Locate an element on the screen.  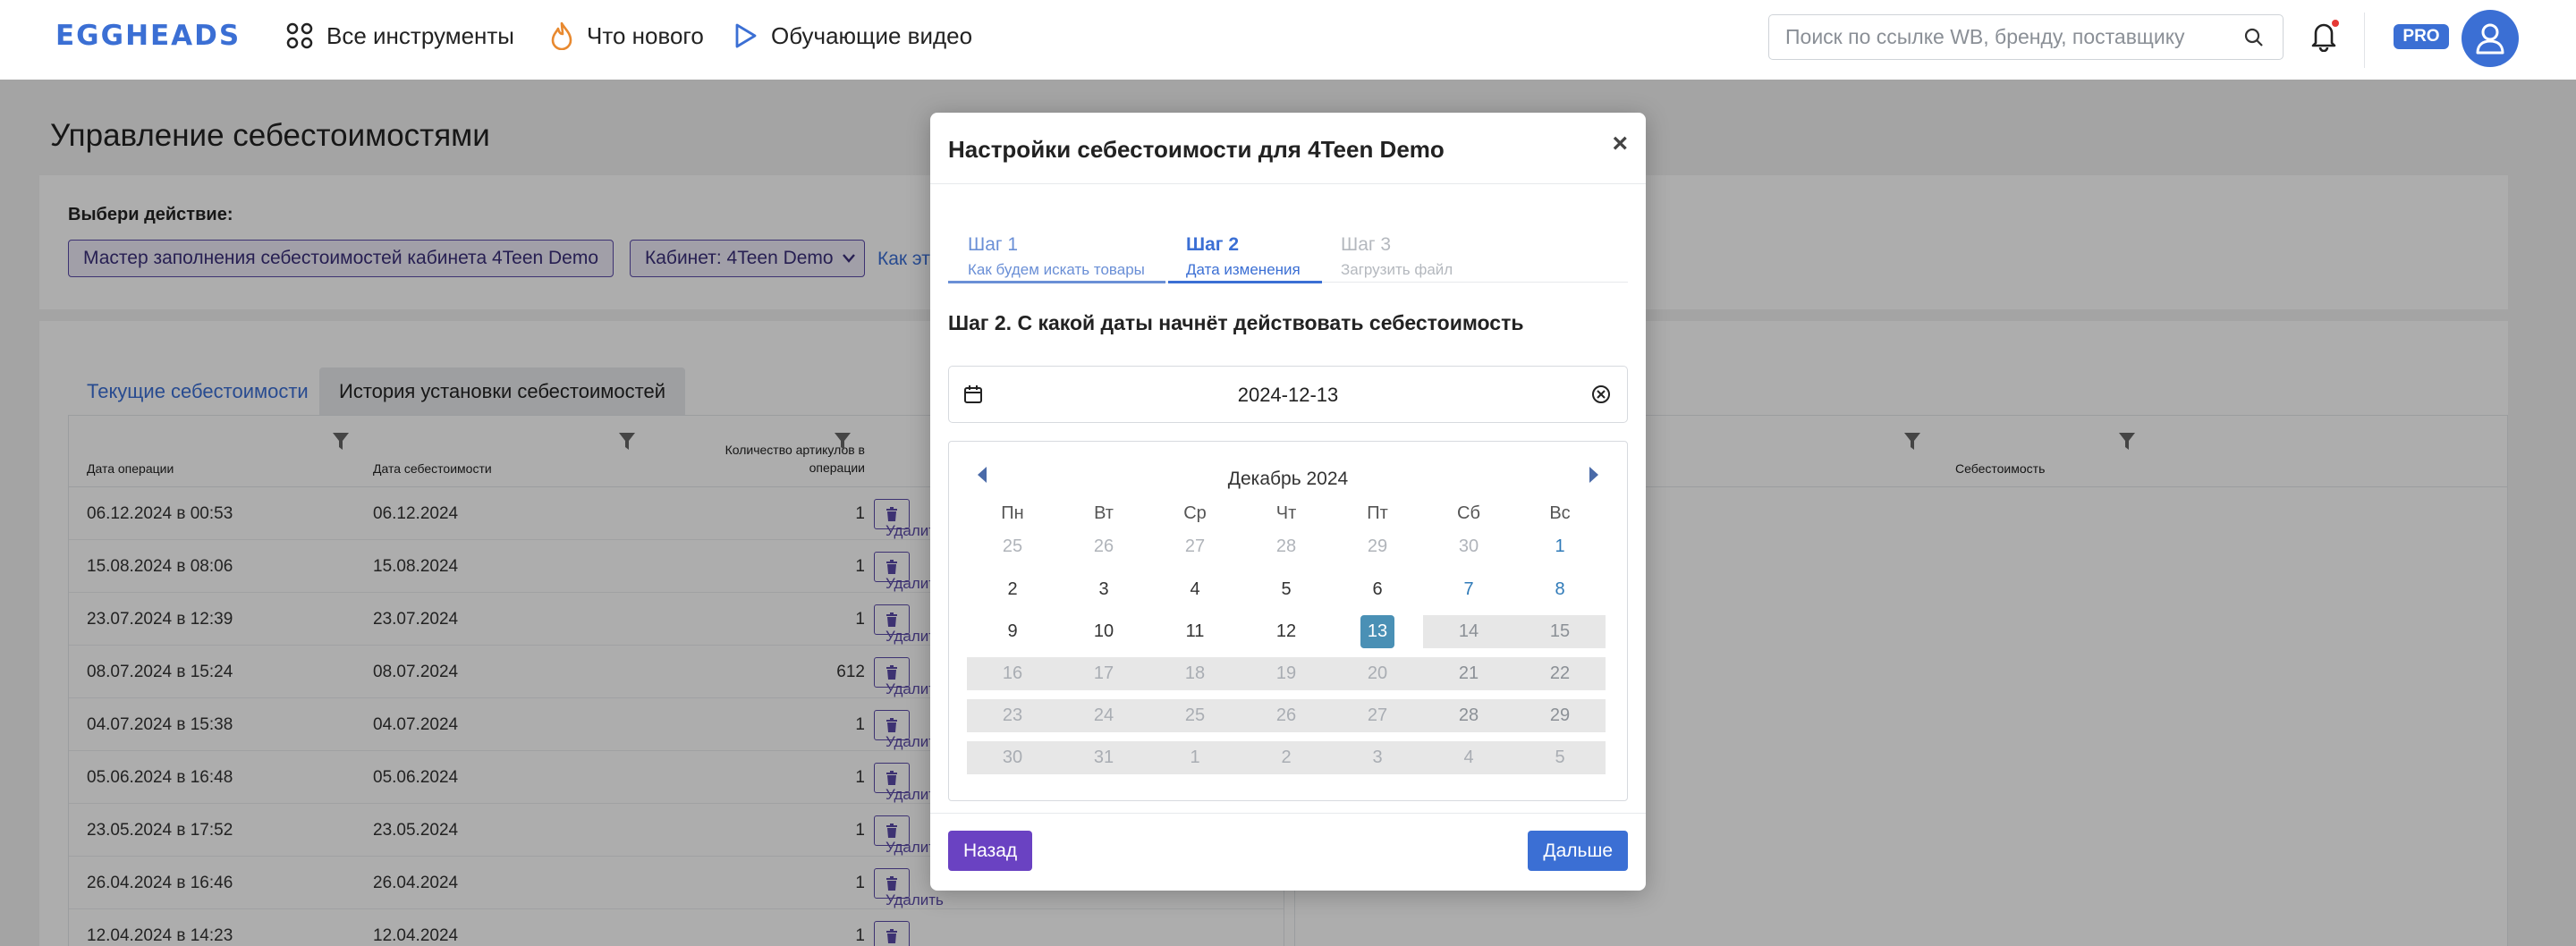
calendar-month: Декабрь 2024 is located at coordinates (1288, 479).